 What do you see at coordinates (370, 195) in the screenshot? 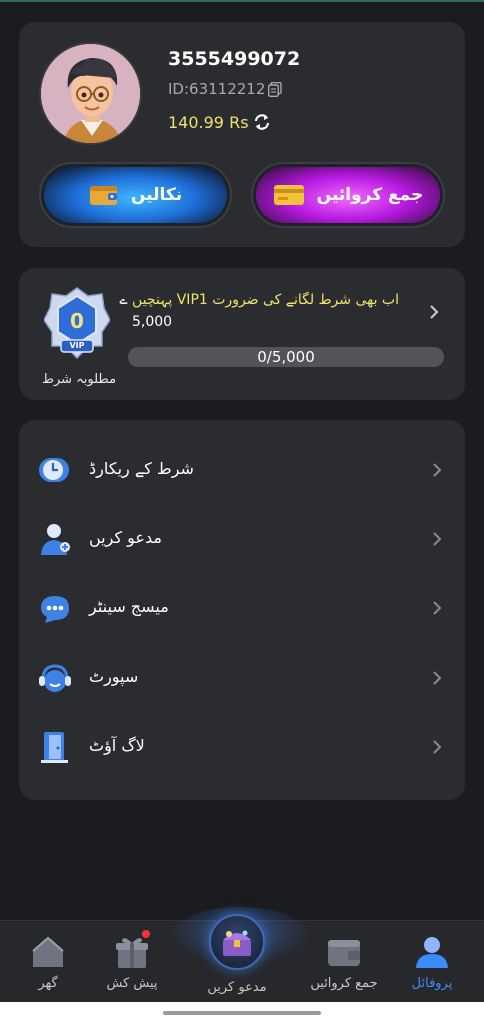
I see `deposit-label: جمع کروائیں` at bounding box center [370, 195].